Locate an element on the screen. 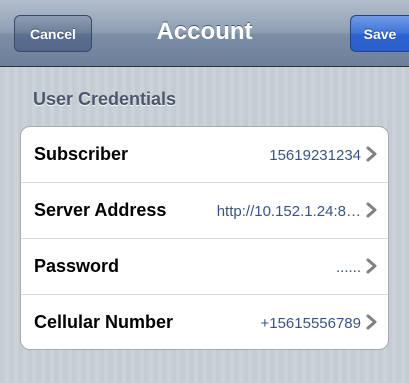  row-value: +15615556789 is located at coordinates (310, 323).